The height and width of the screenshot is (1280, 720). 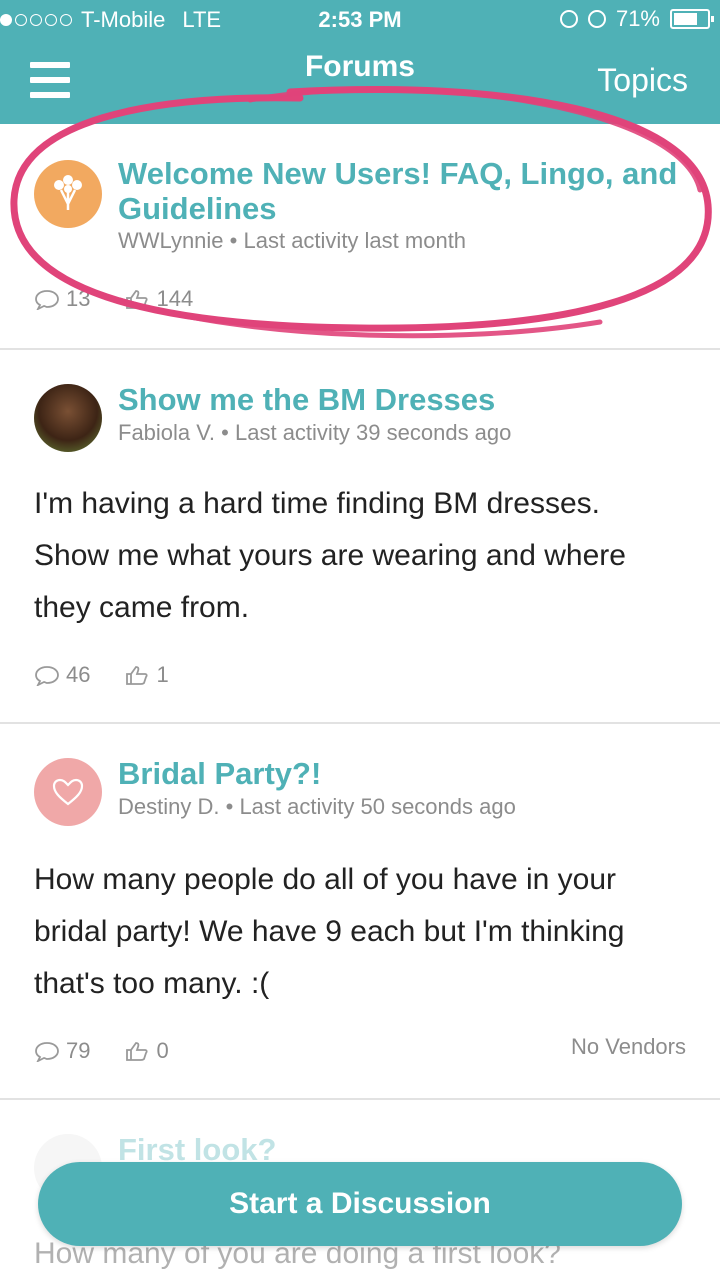 I want to click on like-count-value: 144, so click(x=175, y=298).